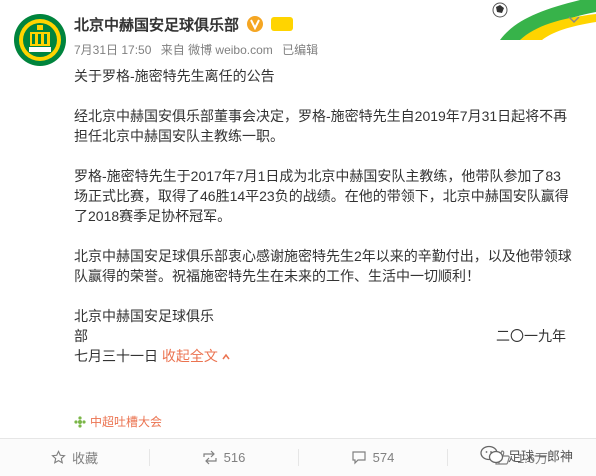 The image size is (596, 476). Describe the element at coordinates (531, 336) in the screenshot. I see `signature-year: 二〇一九年` at that location.